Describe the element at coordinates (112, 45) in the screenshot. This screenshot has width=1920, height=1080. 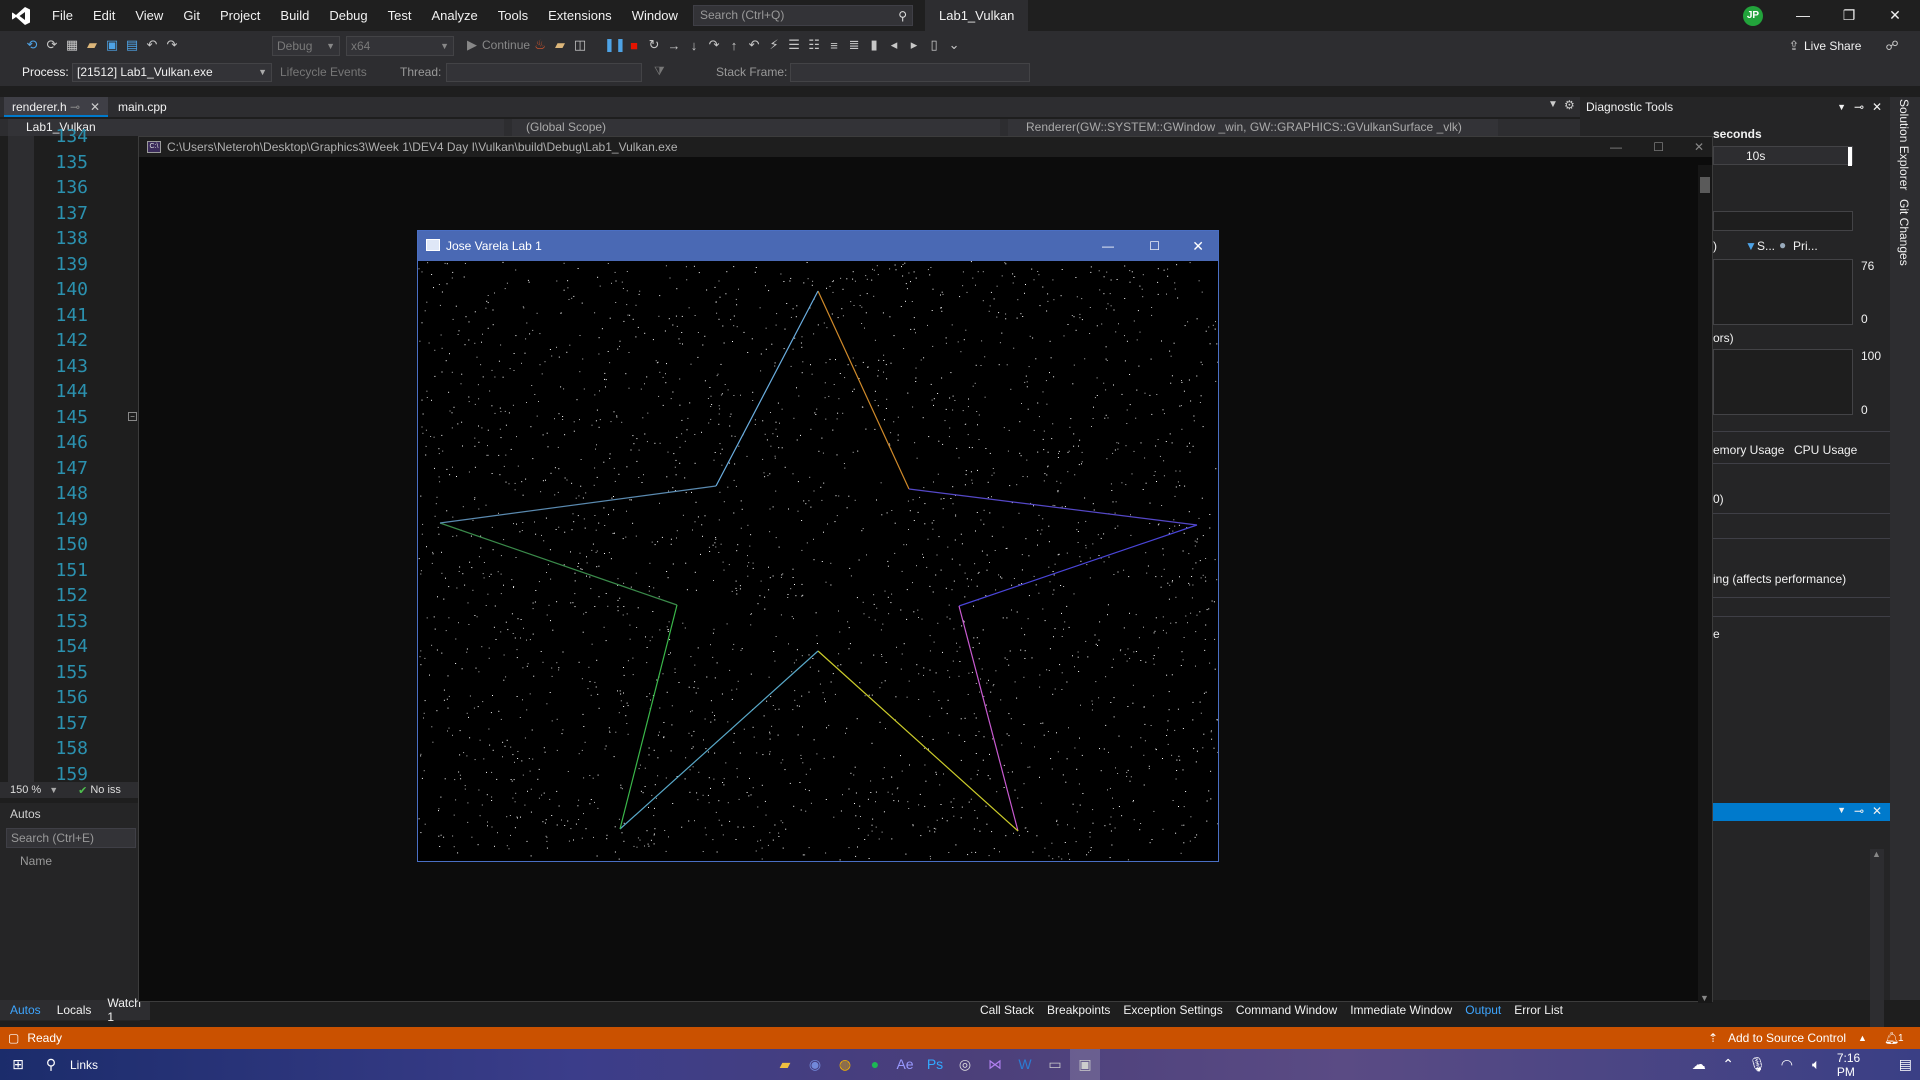
I see `save-icon: ▣` at that location.